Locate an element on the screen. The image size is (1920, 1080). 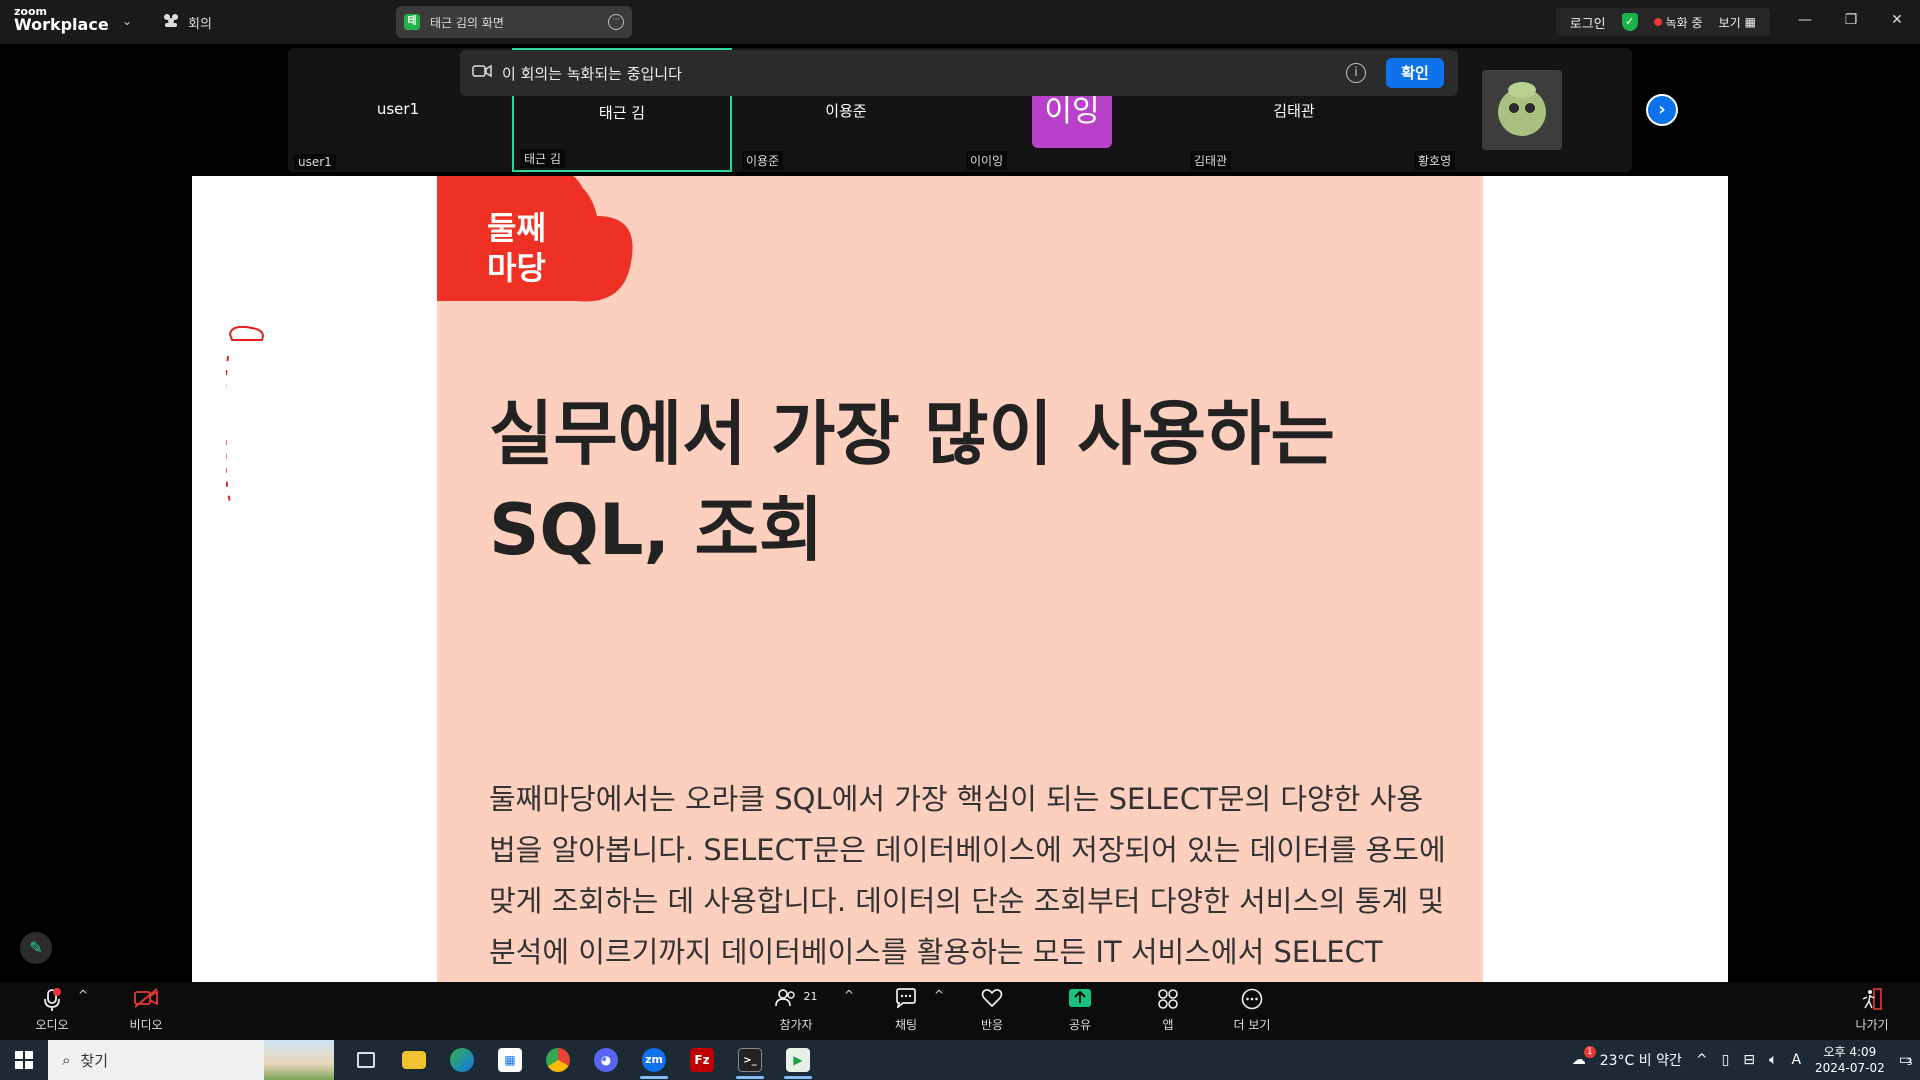
audio-caret-icon: ^ is located at coordinates (83, 995).